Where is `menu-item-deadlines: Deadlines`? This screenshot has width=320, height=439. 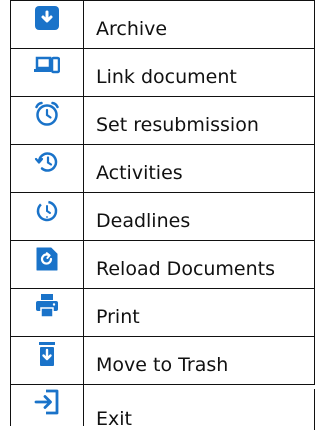
menu-item-deadlines: Deadlines is located at coordinates (162, 216).